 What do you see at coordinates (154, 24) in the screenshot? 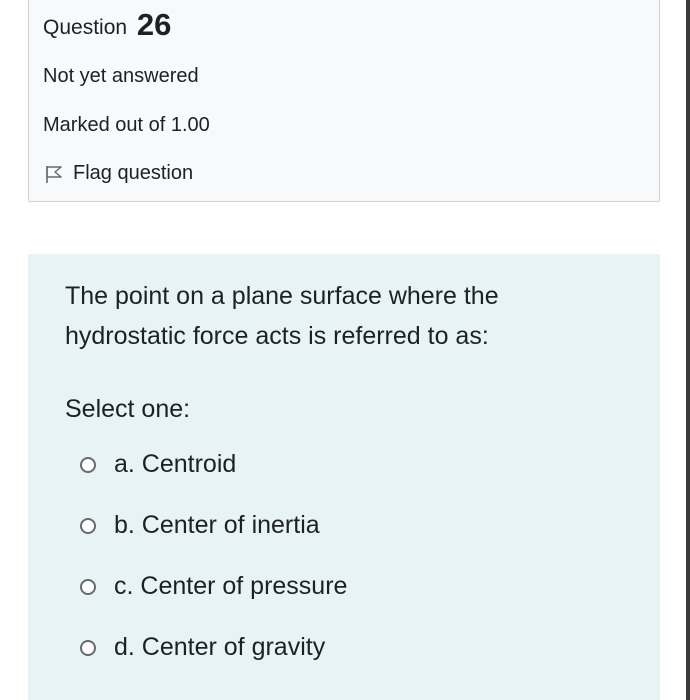
I see `question-number-value: 26` at bounding box center [154, 24].